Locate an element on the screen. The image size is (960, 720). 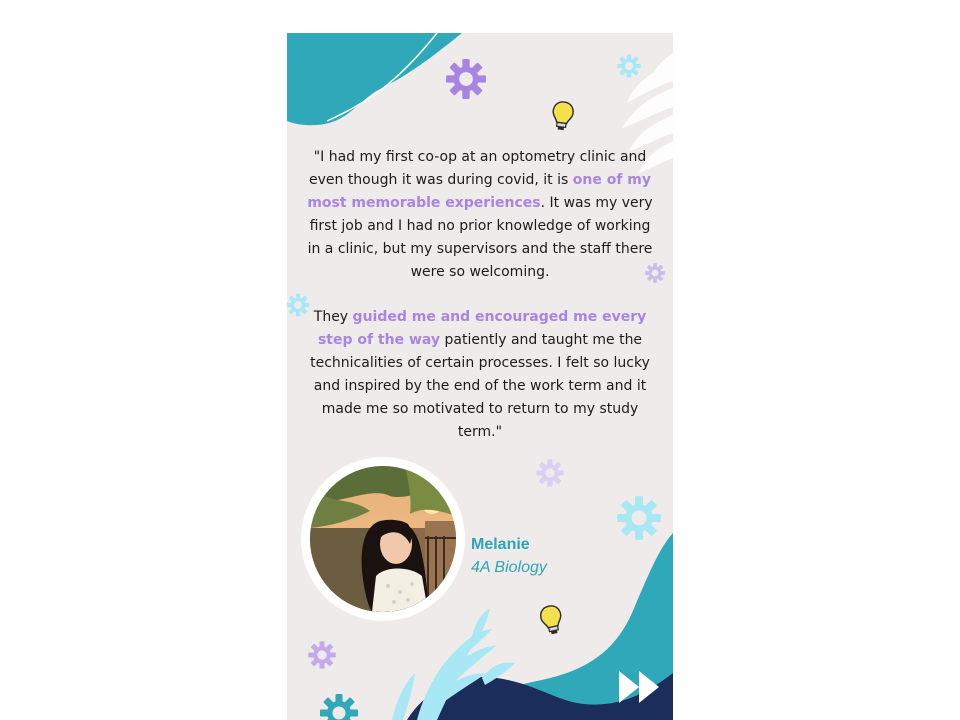
fast-forward-icon is located at coordinates (642, 687).